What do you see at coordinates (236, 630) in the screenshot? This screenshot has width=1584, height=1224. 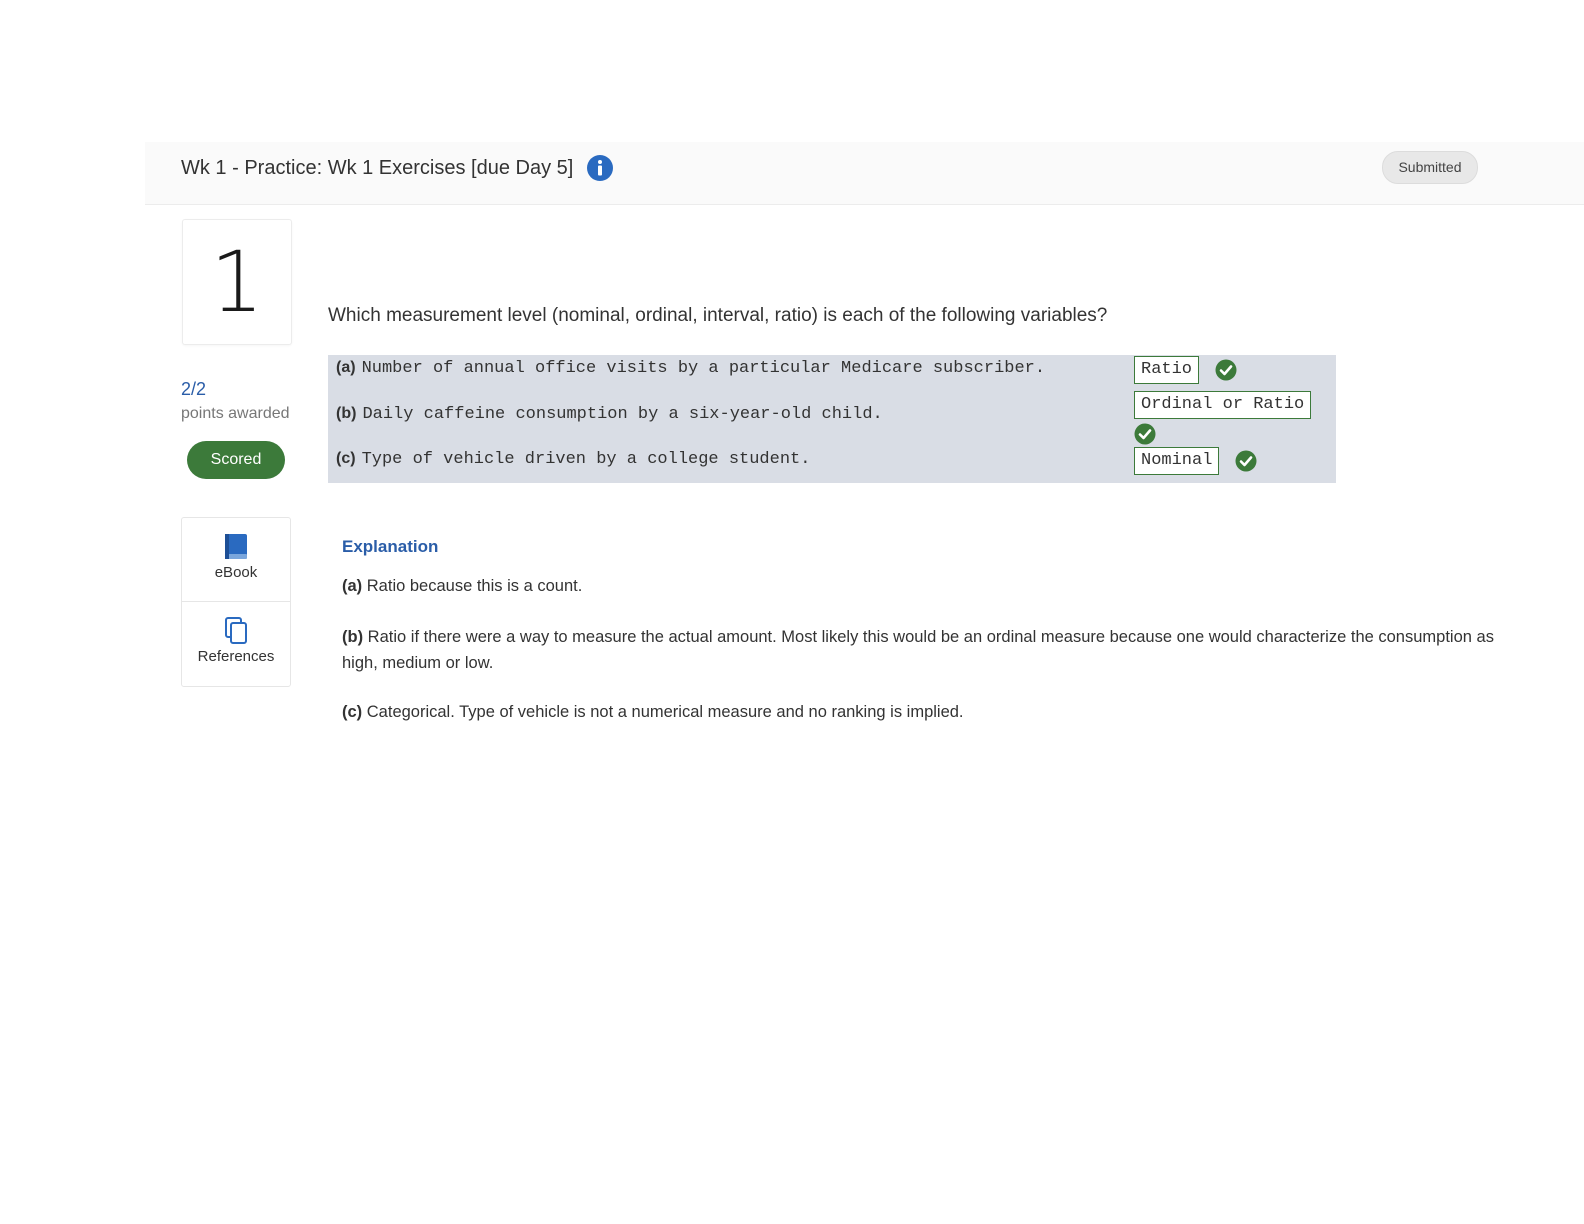 I see `copy-pages-icon` at bounding box center [236, 630].